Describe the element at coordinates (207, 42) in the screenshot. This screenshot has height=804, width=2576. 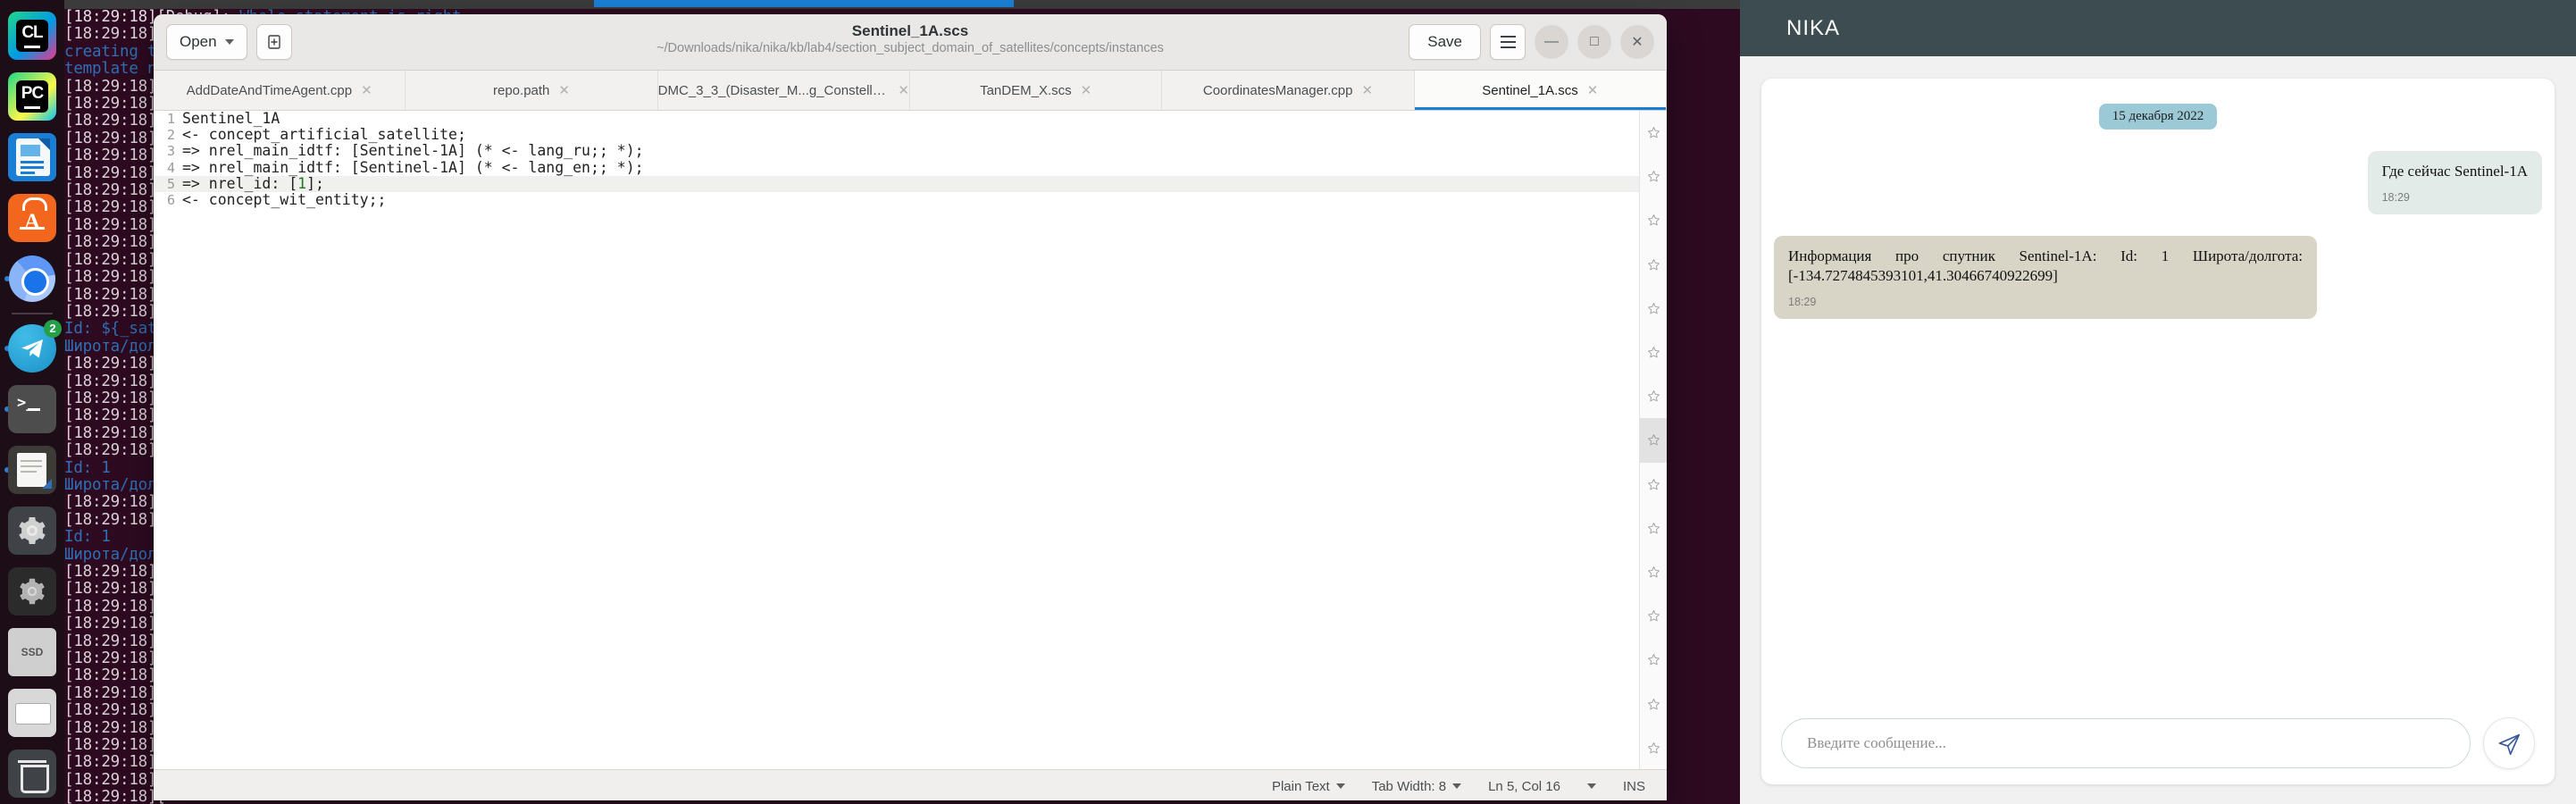
I see `open-button: Open` at that location.